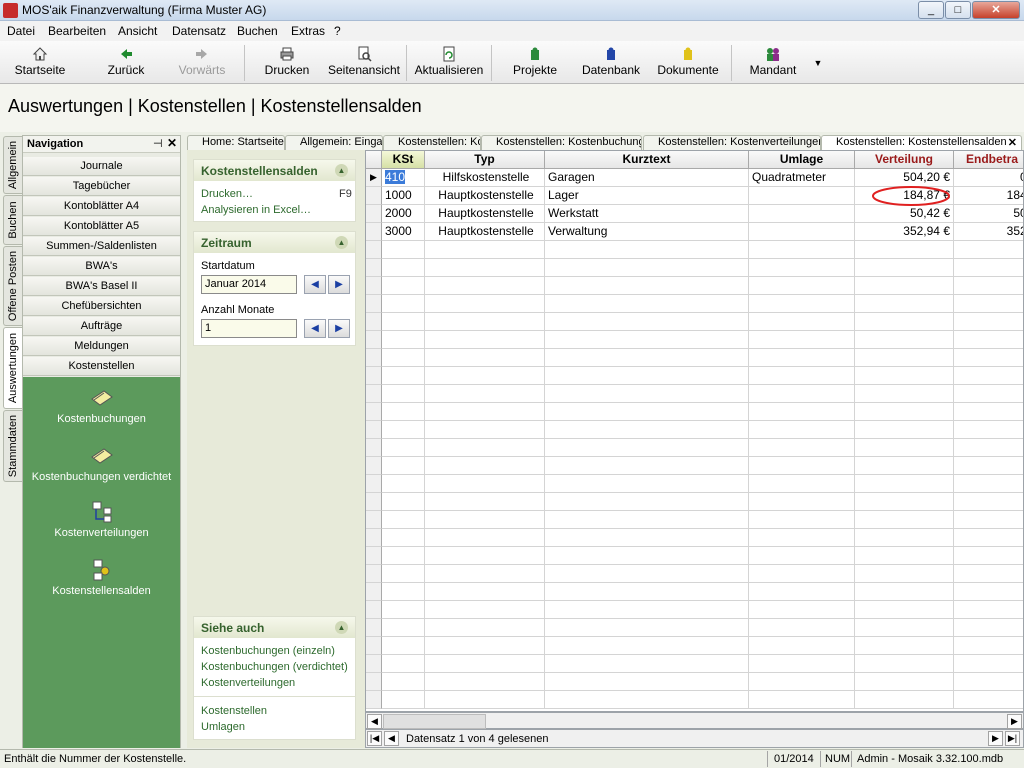  What do you see at coordinates (223, 727) in the screenshot?
I see `link-umlagen: Umlagen` at bounding box center [223, 727].